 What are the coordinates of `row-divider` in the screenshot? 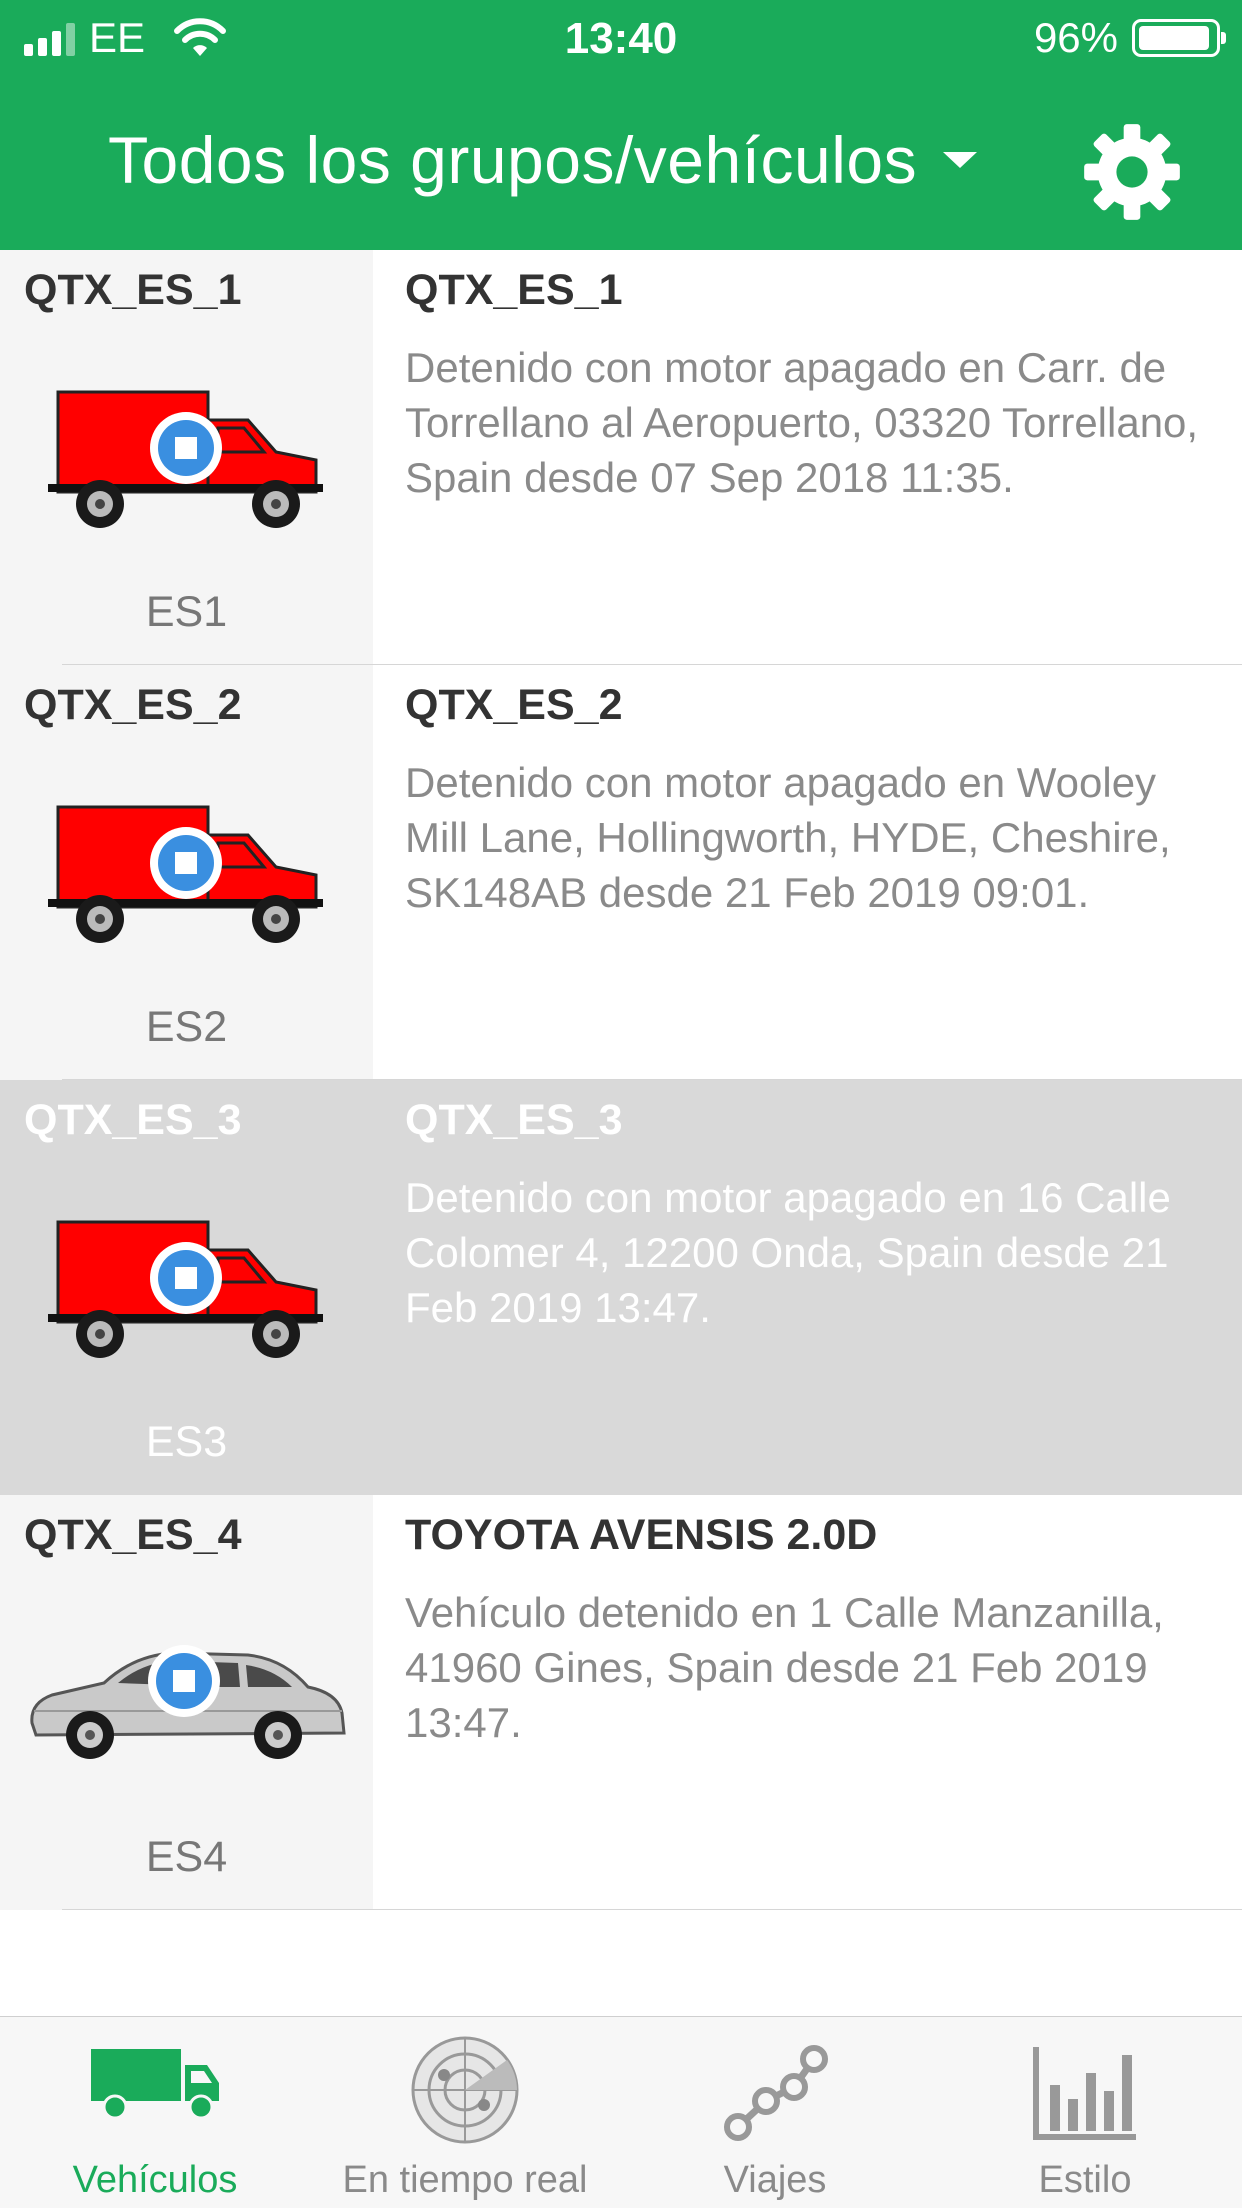 It's located at (652, 1909).